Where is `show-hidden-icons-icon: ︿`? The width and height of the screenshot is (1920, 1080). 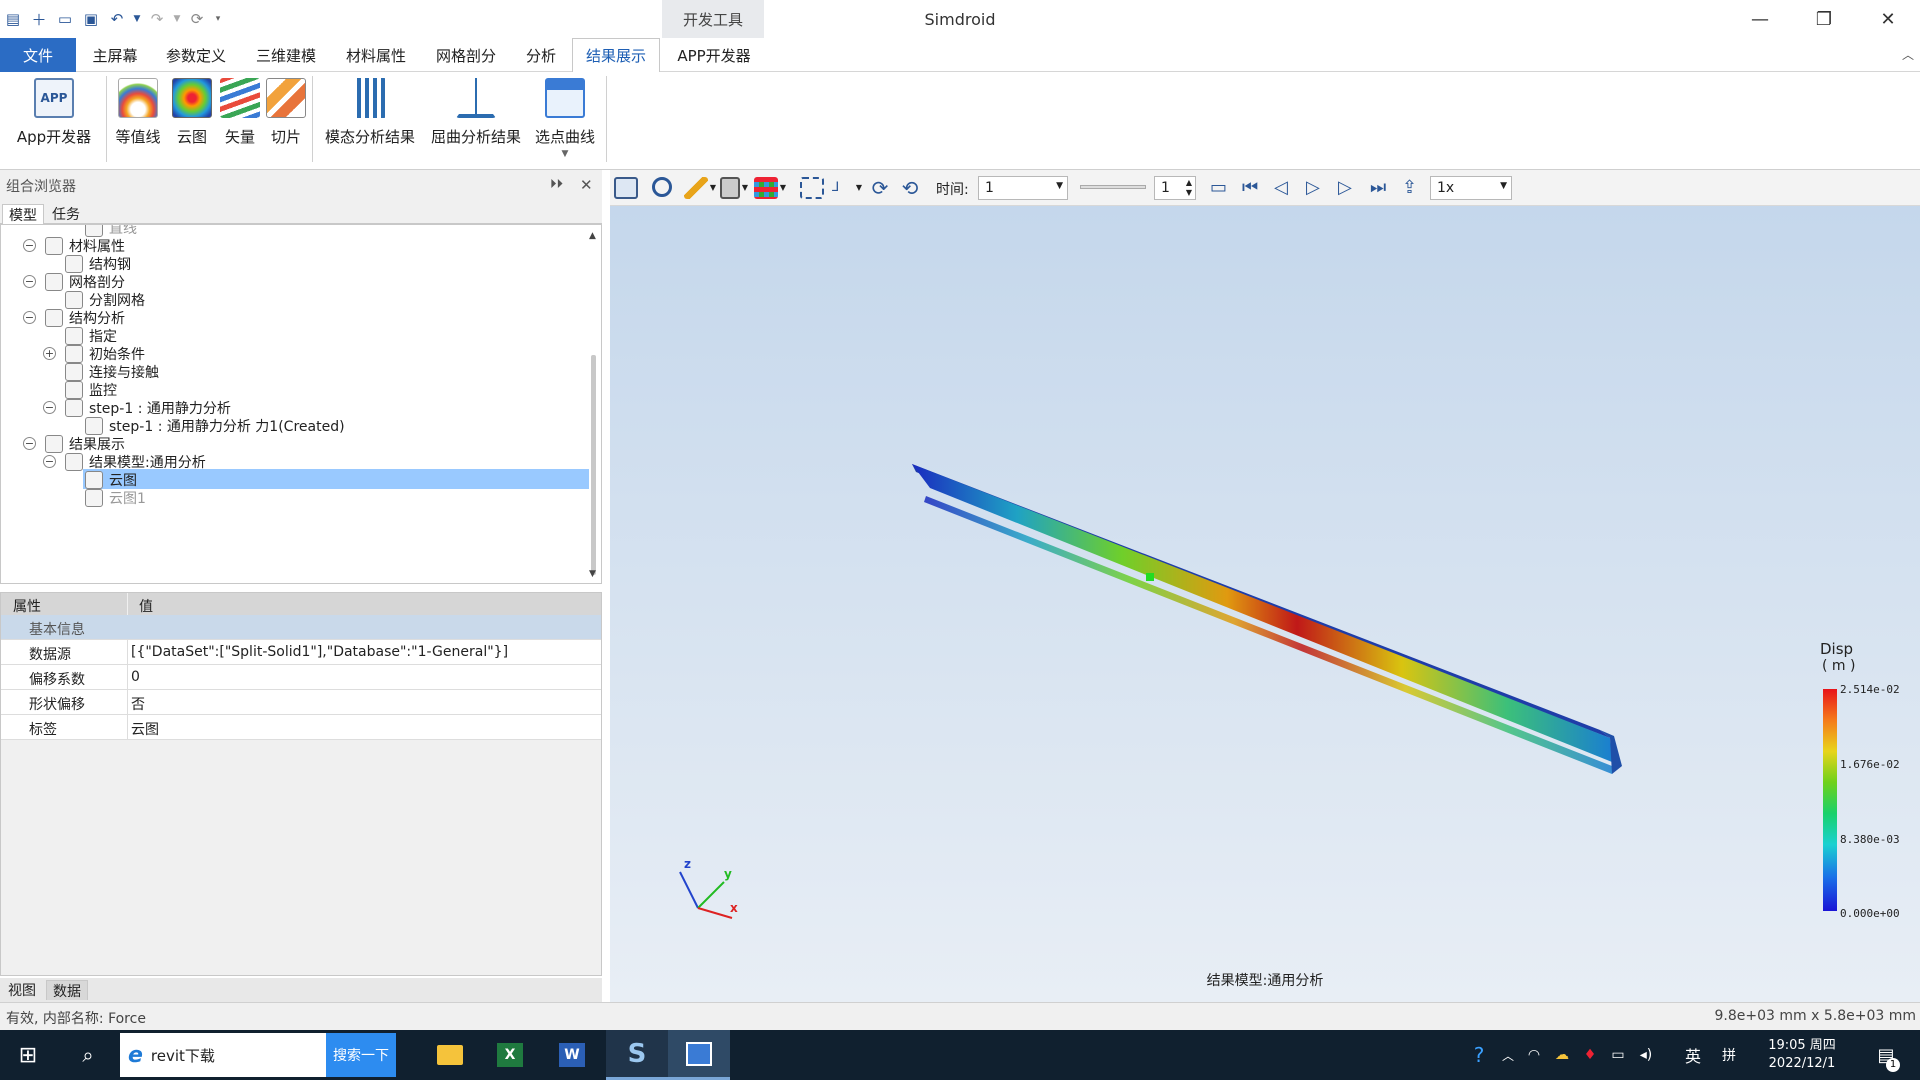
show-hidden-icons-icon: ︿ is located at coordinates (1508, 1055).